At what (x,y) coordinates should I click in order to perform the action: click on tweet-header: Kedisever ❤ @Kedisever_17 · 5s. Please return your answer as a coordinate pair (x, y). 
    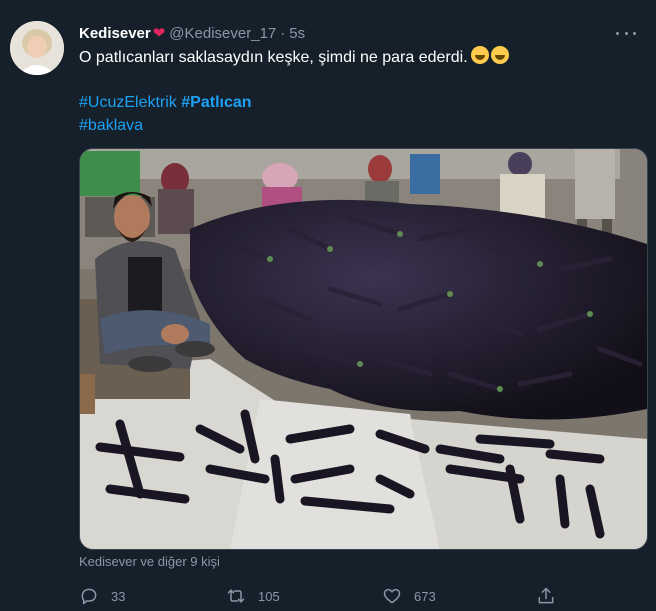
    Looking at the image, I should click on (357, 33).